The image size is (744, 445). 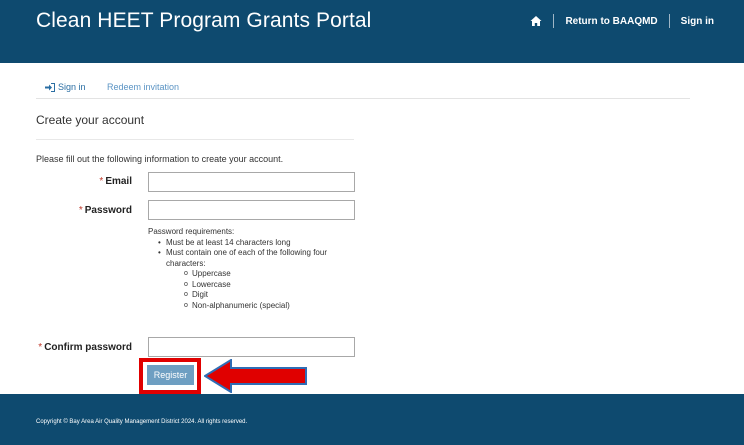 I want to click on email-label: * Email, so click(x=106, y=181).